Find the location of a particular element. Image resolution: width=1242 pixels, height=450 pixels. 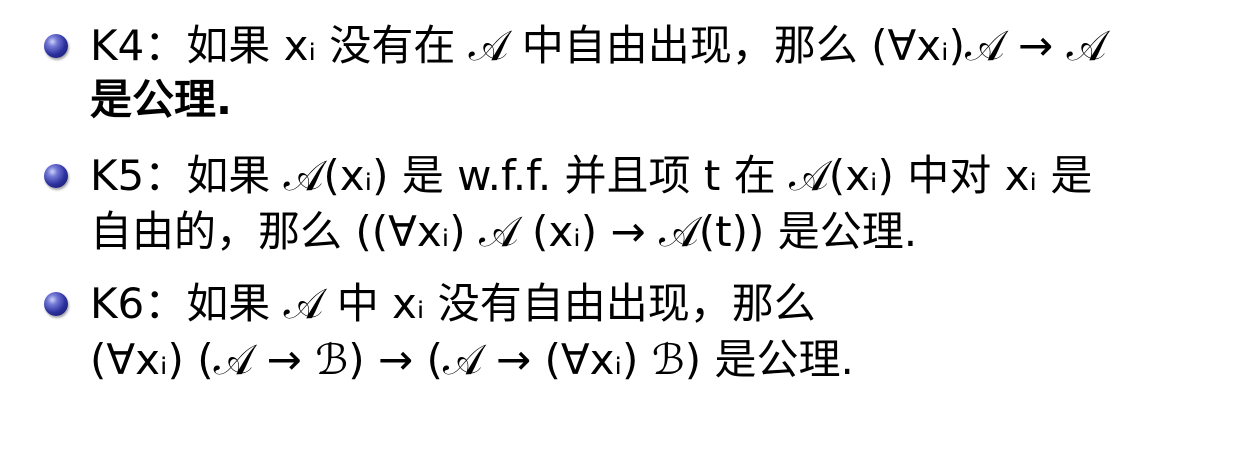

axiom-k6-line-1: K6：如果 𝒜 中 xᵢ 没有自由出现，那么 is located at coordinates (453, 303).